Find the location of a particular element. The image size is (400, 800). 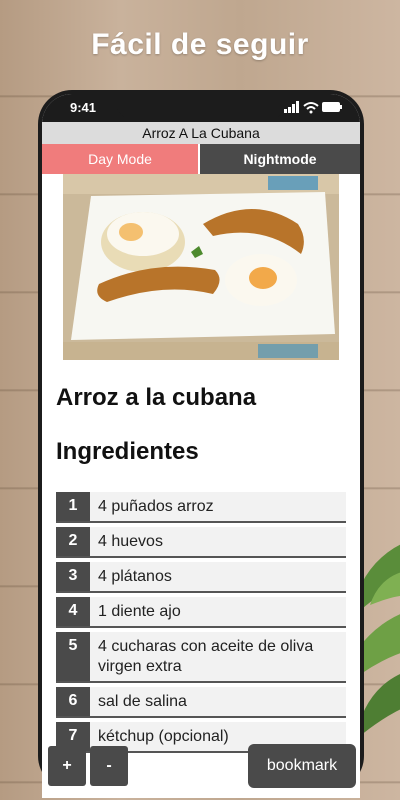

status-time: 9:41 is located at coordinates (83, 107).